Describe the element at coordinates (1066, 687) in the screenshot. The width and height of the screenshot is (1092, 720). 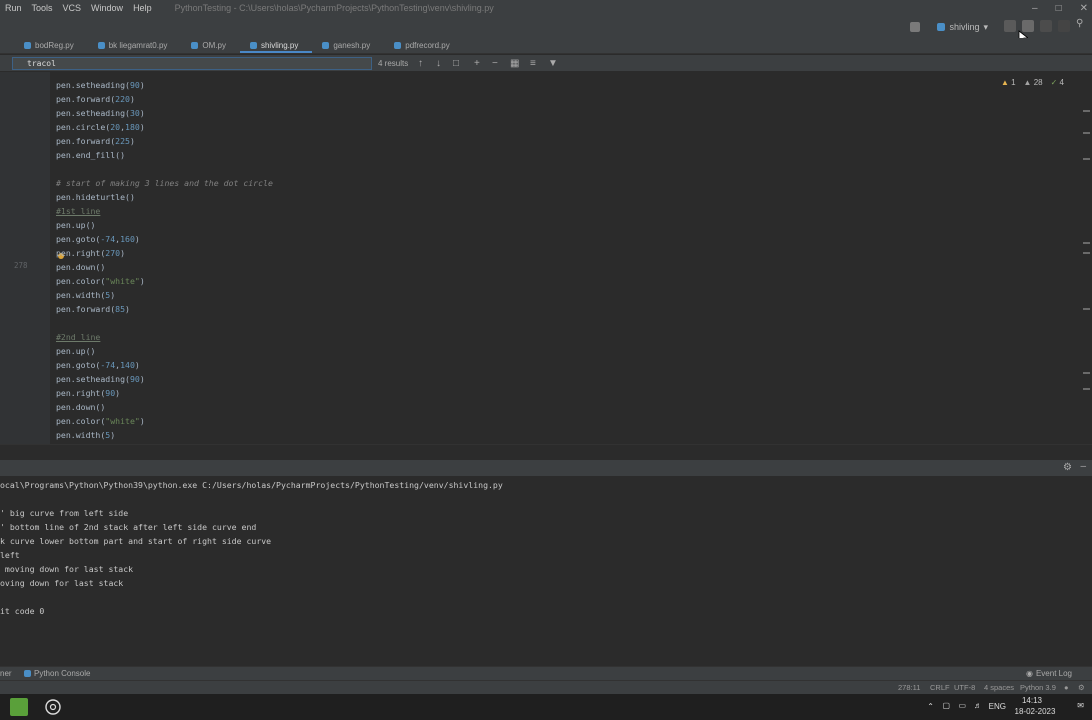
I see `lock-icon: ●` at that location.